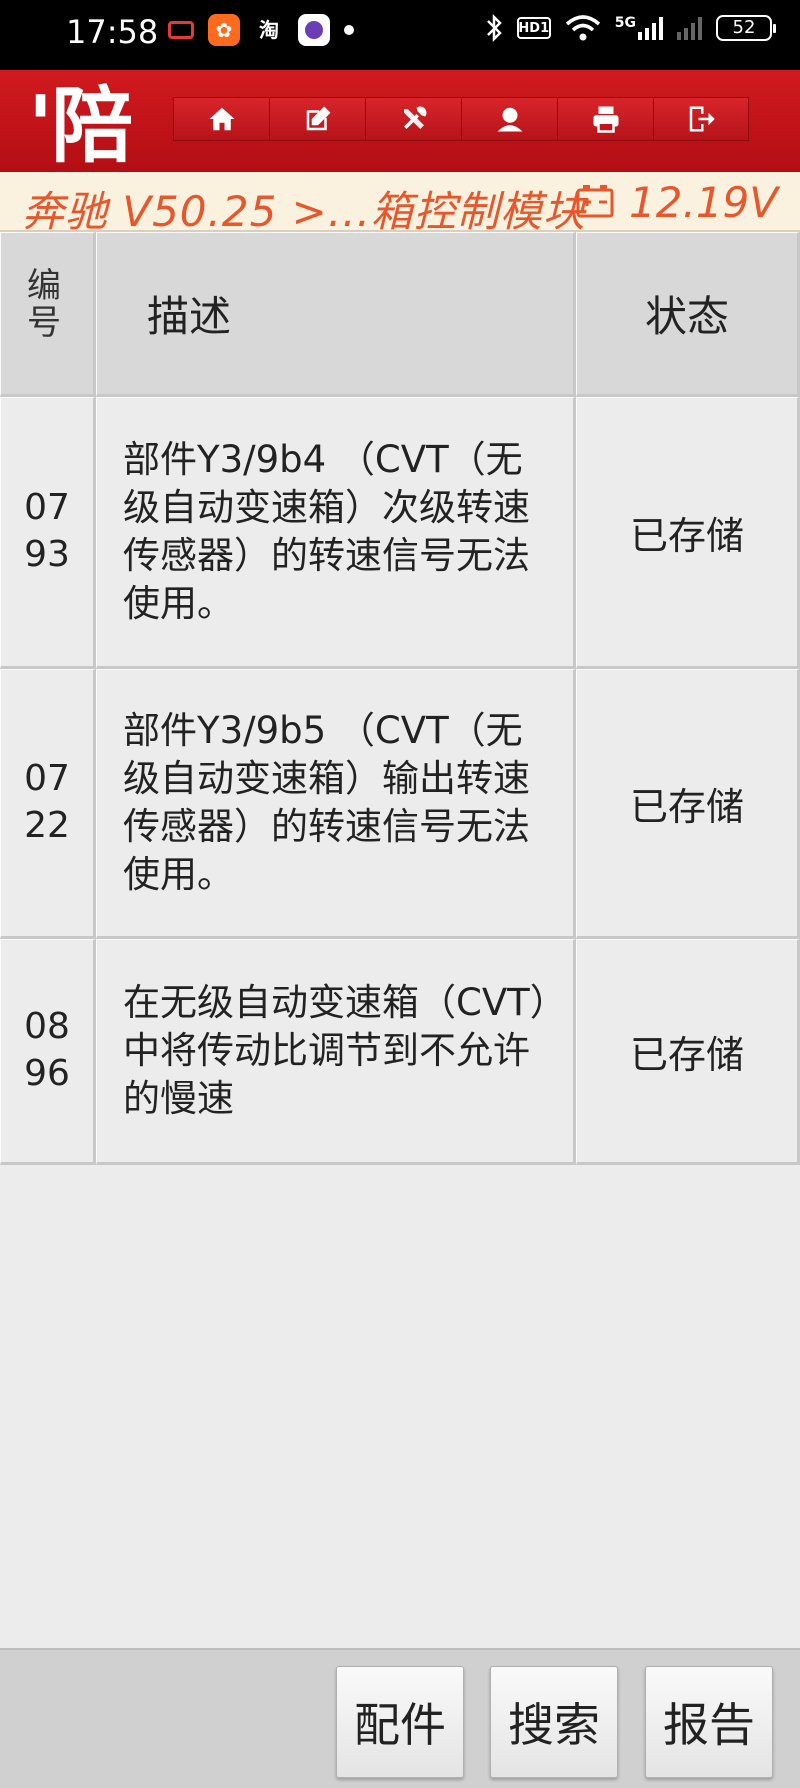  I want to click on column-header-description: 描述, so click(336, 314).